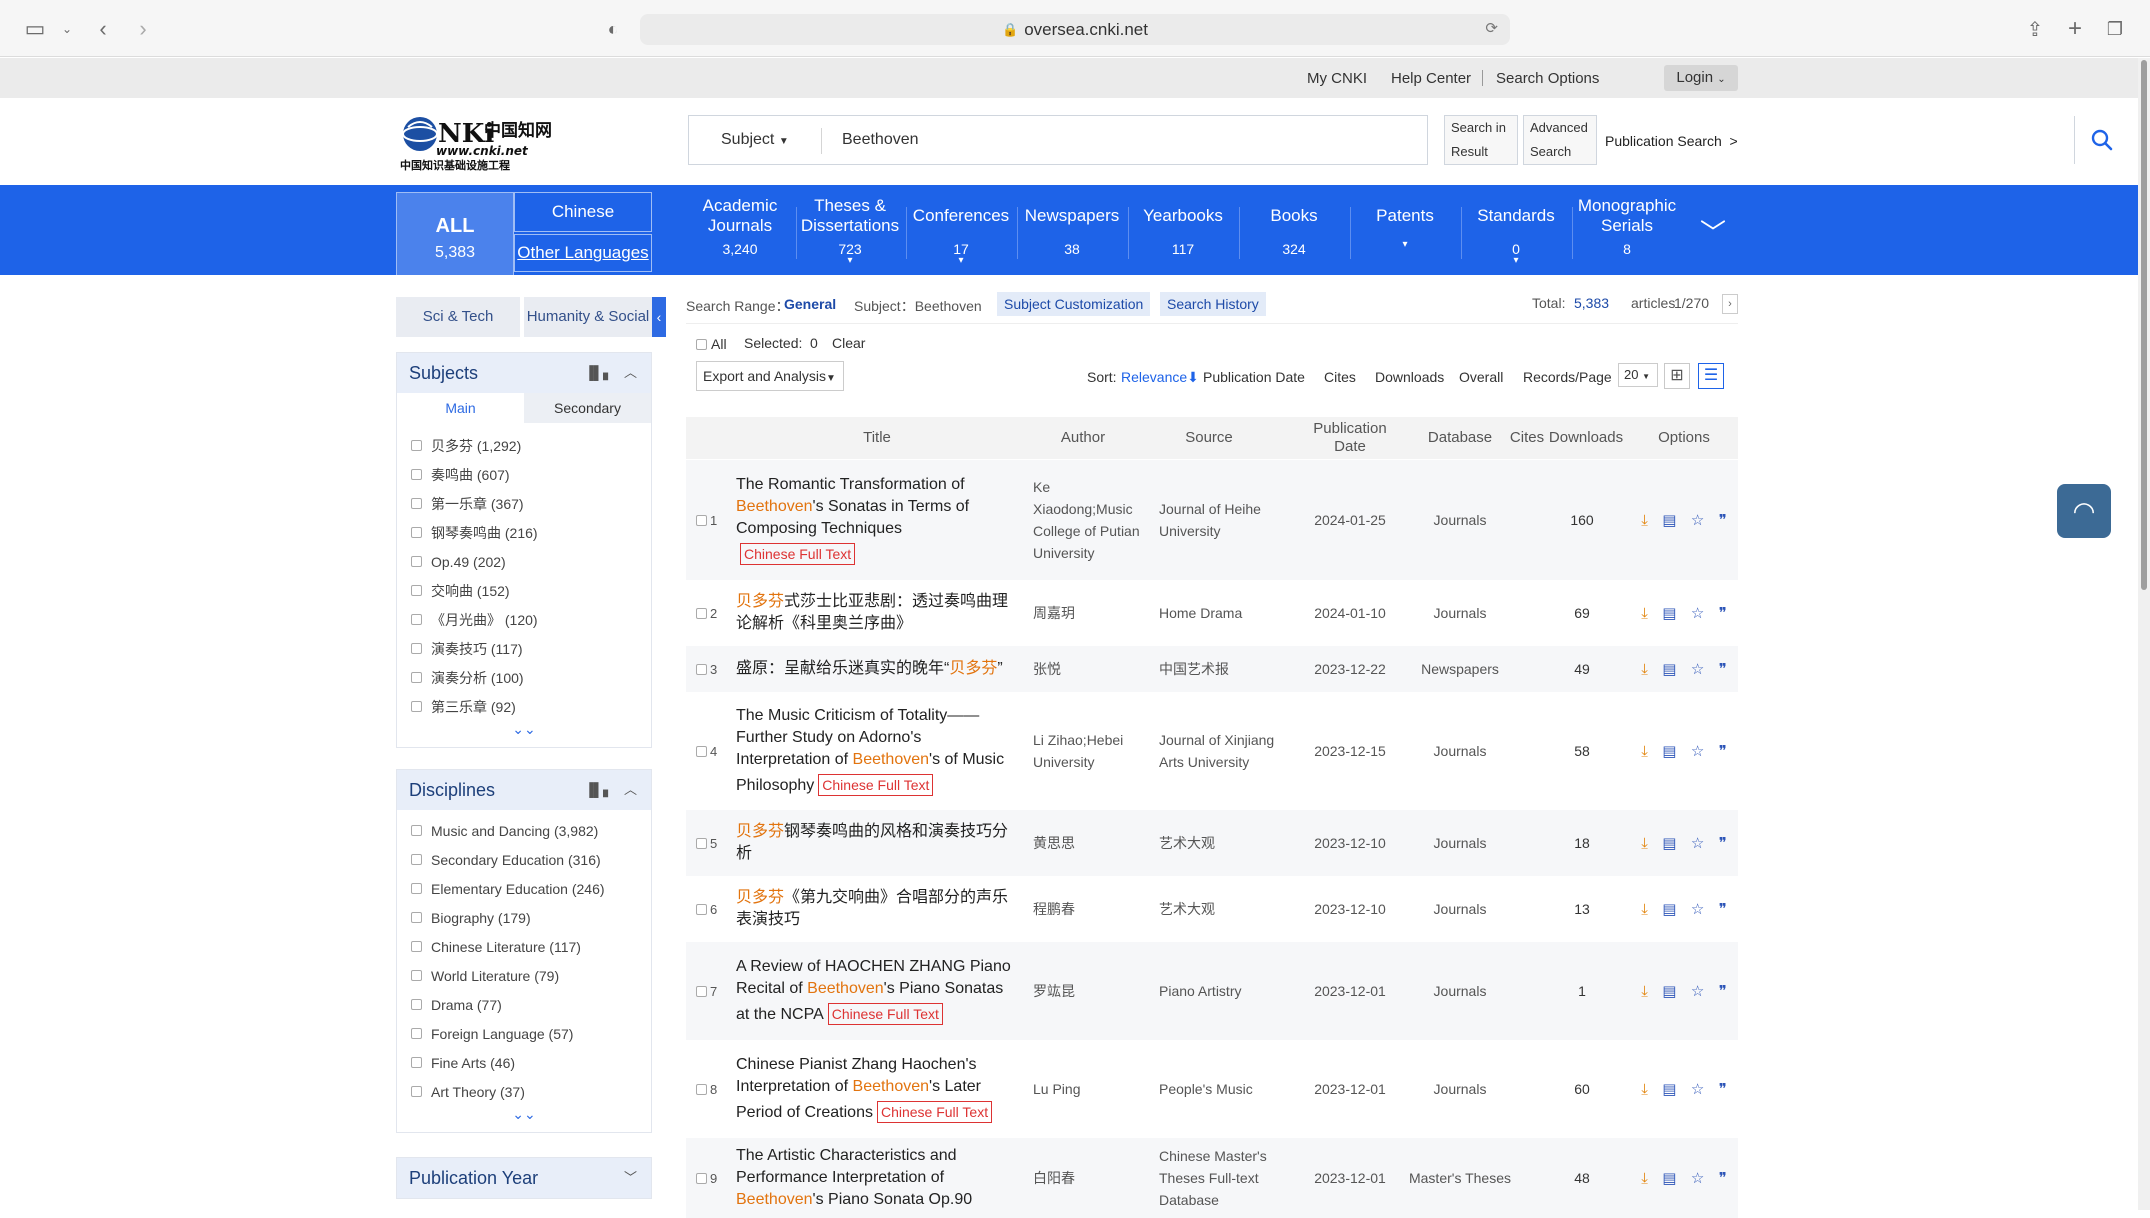 Image resolution: width=2150 pixels, height=1218 pixels. I want to click on facet-item: Music and Dancing (3,982), so click(524, 830).